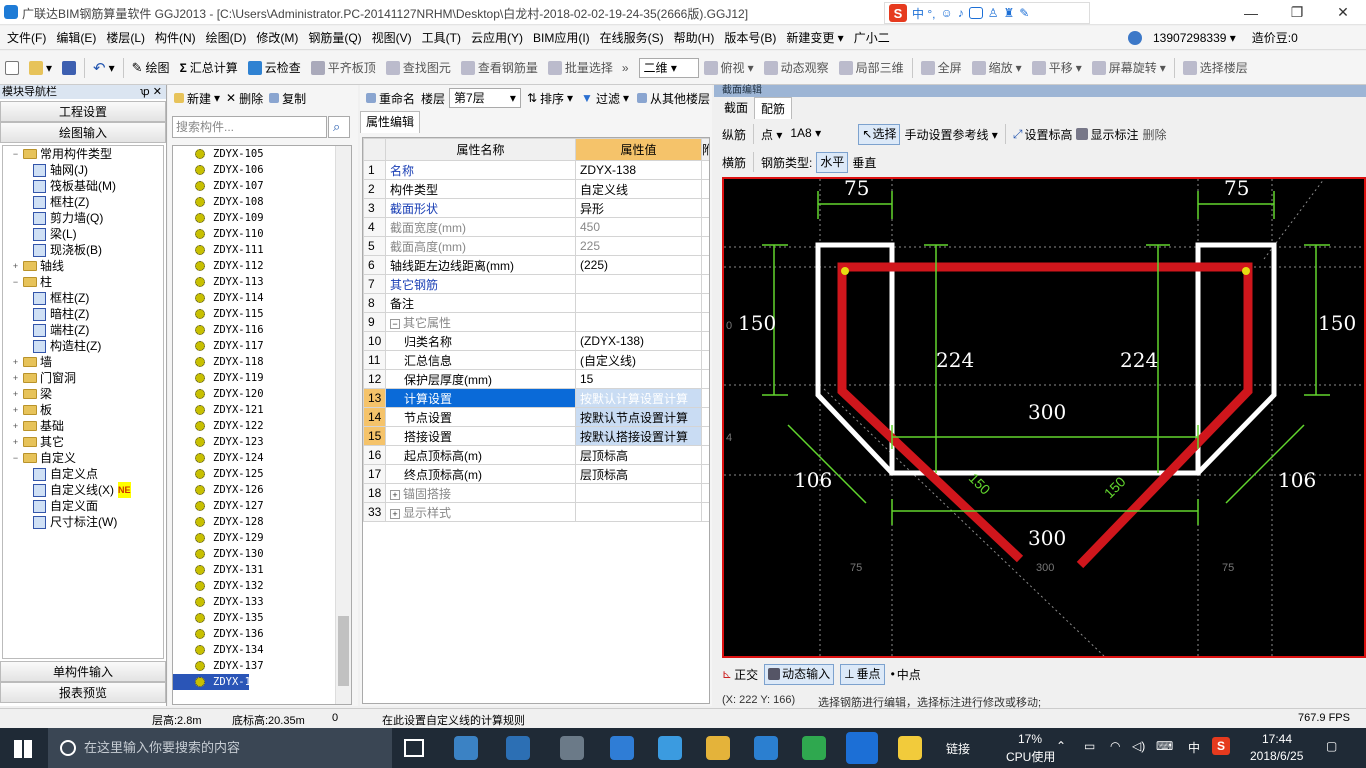 This screenshot has height=768, width=1366. What do you see at coordinates (955, 360) in the screenshot?
I see `dim-224-left: 224` at bounding box center [955, 360].